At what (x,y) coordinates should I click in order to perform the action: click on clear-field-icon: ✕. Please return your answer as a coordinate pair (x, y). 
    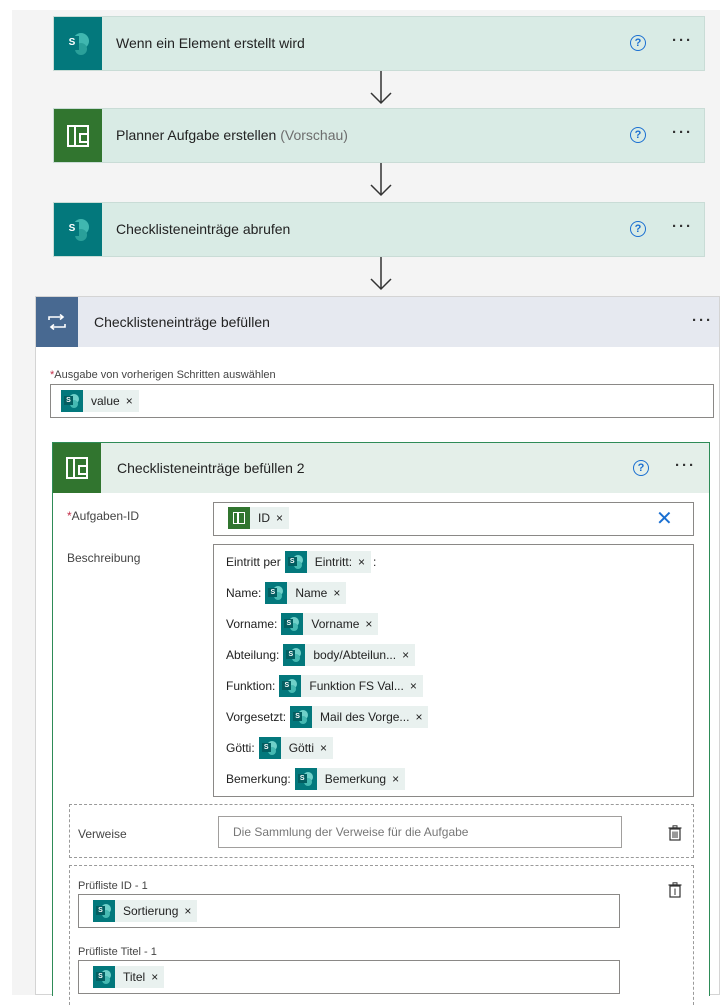
    Looking at the image, I should click on (664, 519).